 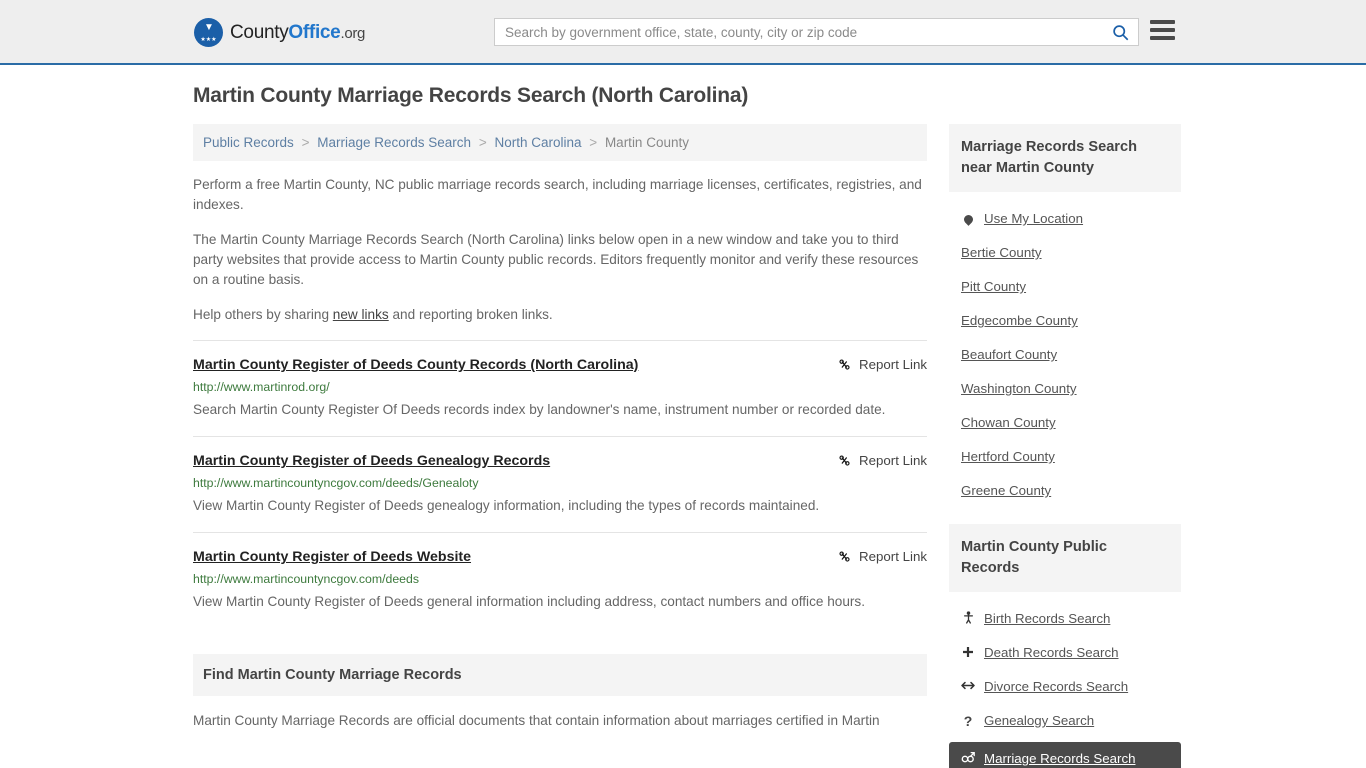 I want to click on sidebar-item-label: Beaufort County, so click(x=1009, y=354).